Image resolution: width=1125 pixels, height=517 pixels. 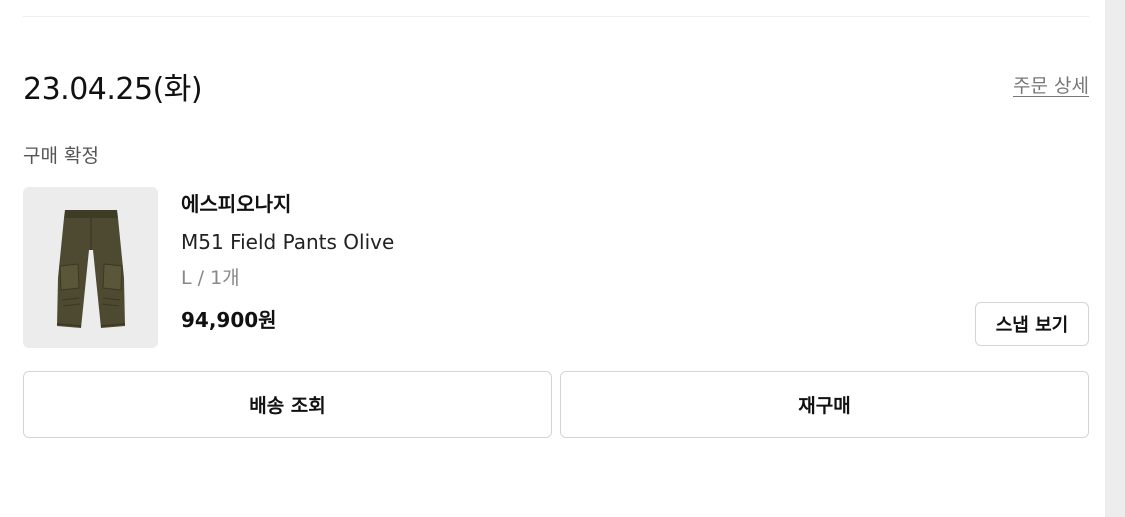 What do you see at coordinates (287, 404) in the screenshot?
I see `track-delivery-button: 배송 조회` at bounding box center [287, 404].